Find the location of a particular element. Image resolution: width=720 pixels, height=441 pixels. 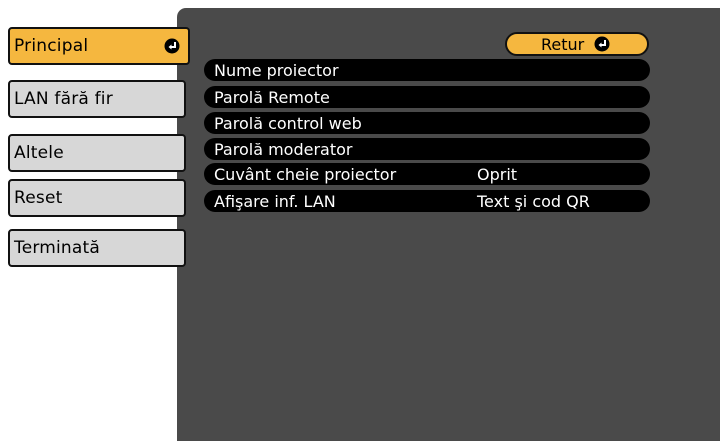

menu-item-projector-keyword: Cuvânt cheie proiector Oprit is located at coordinates (427, 174).